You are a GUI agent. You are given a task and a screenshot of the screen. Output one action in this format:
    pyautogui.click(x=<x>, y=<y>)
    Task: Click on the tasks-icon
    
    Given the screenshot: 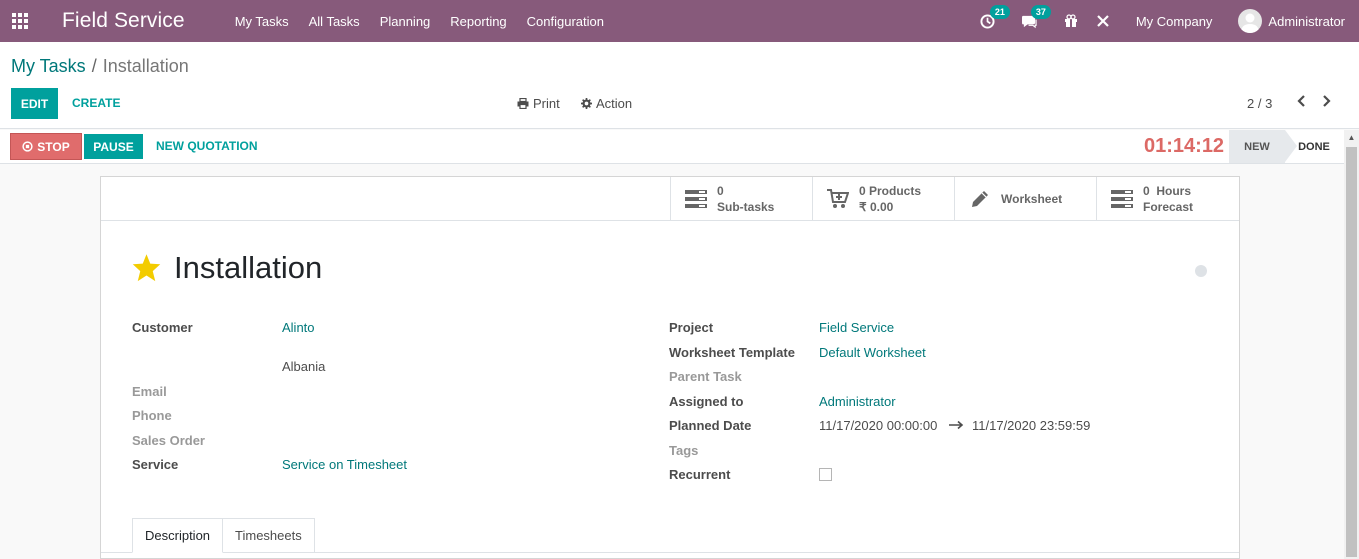 What is the action you would take?
    pyautogui.click(x=696, y=199)
    